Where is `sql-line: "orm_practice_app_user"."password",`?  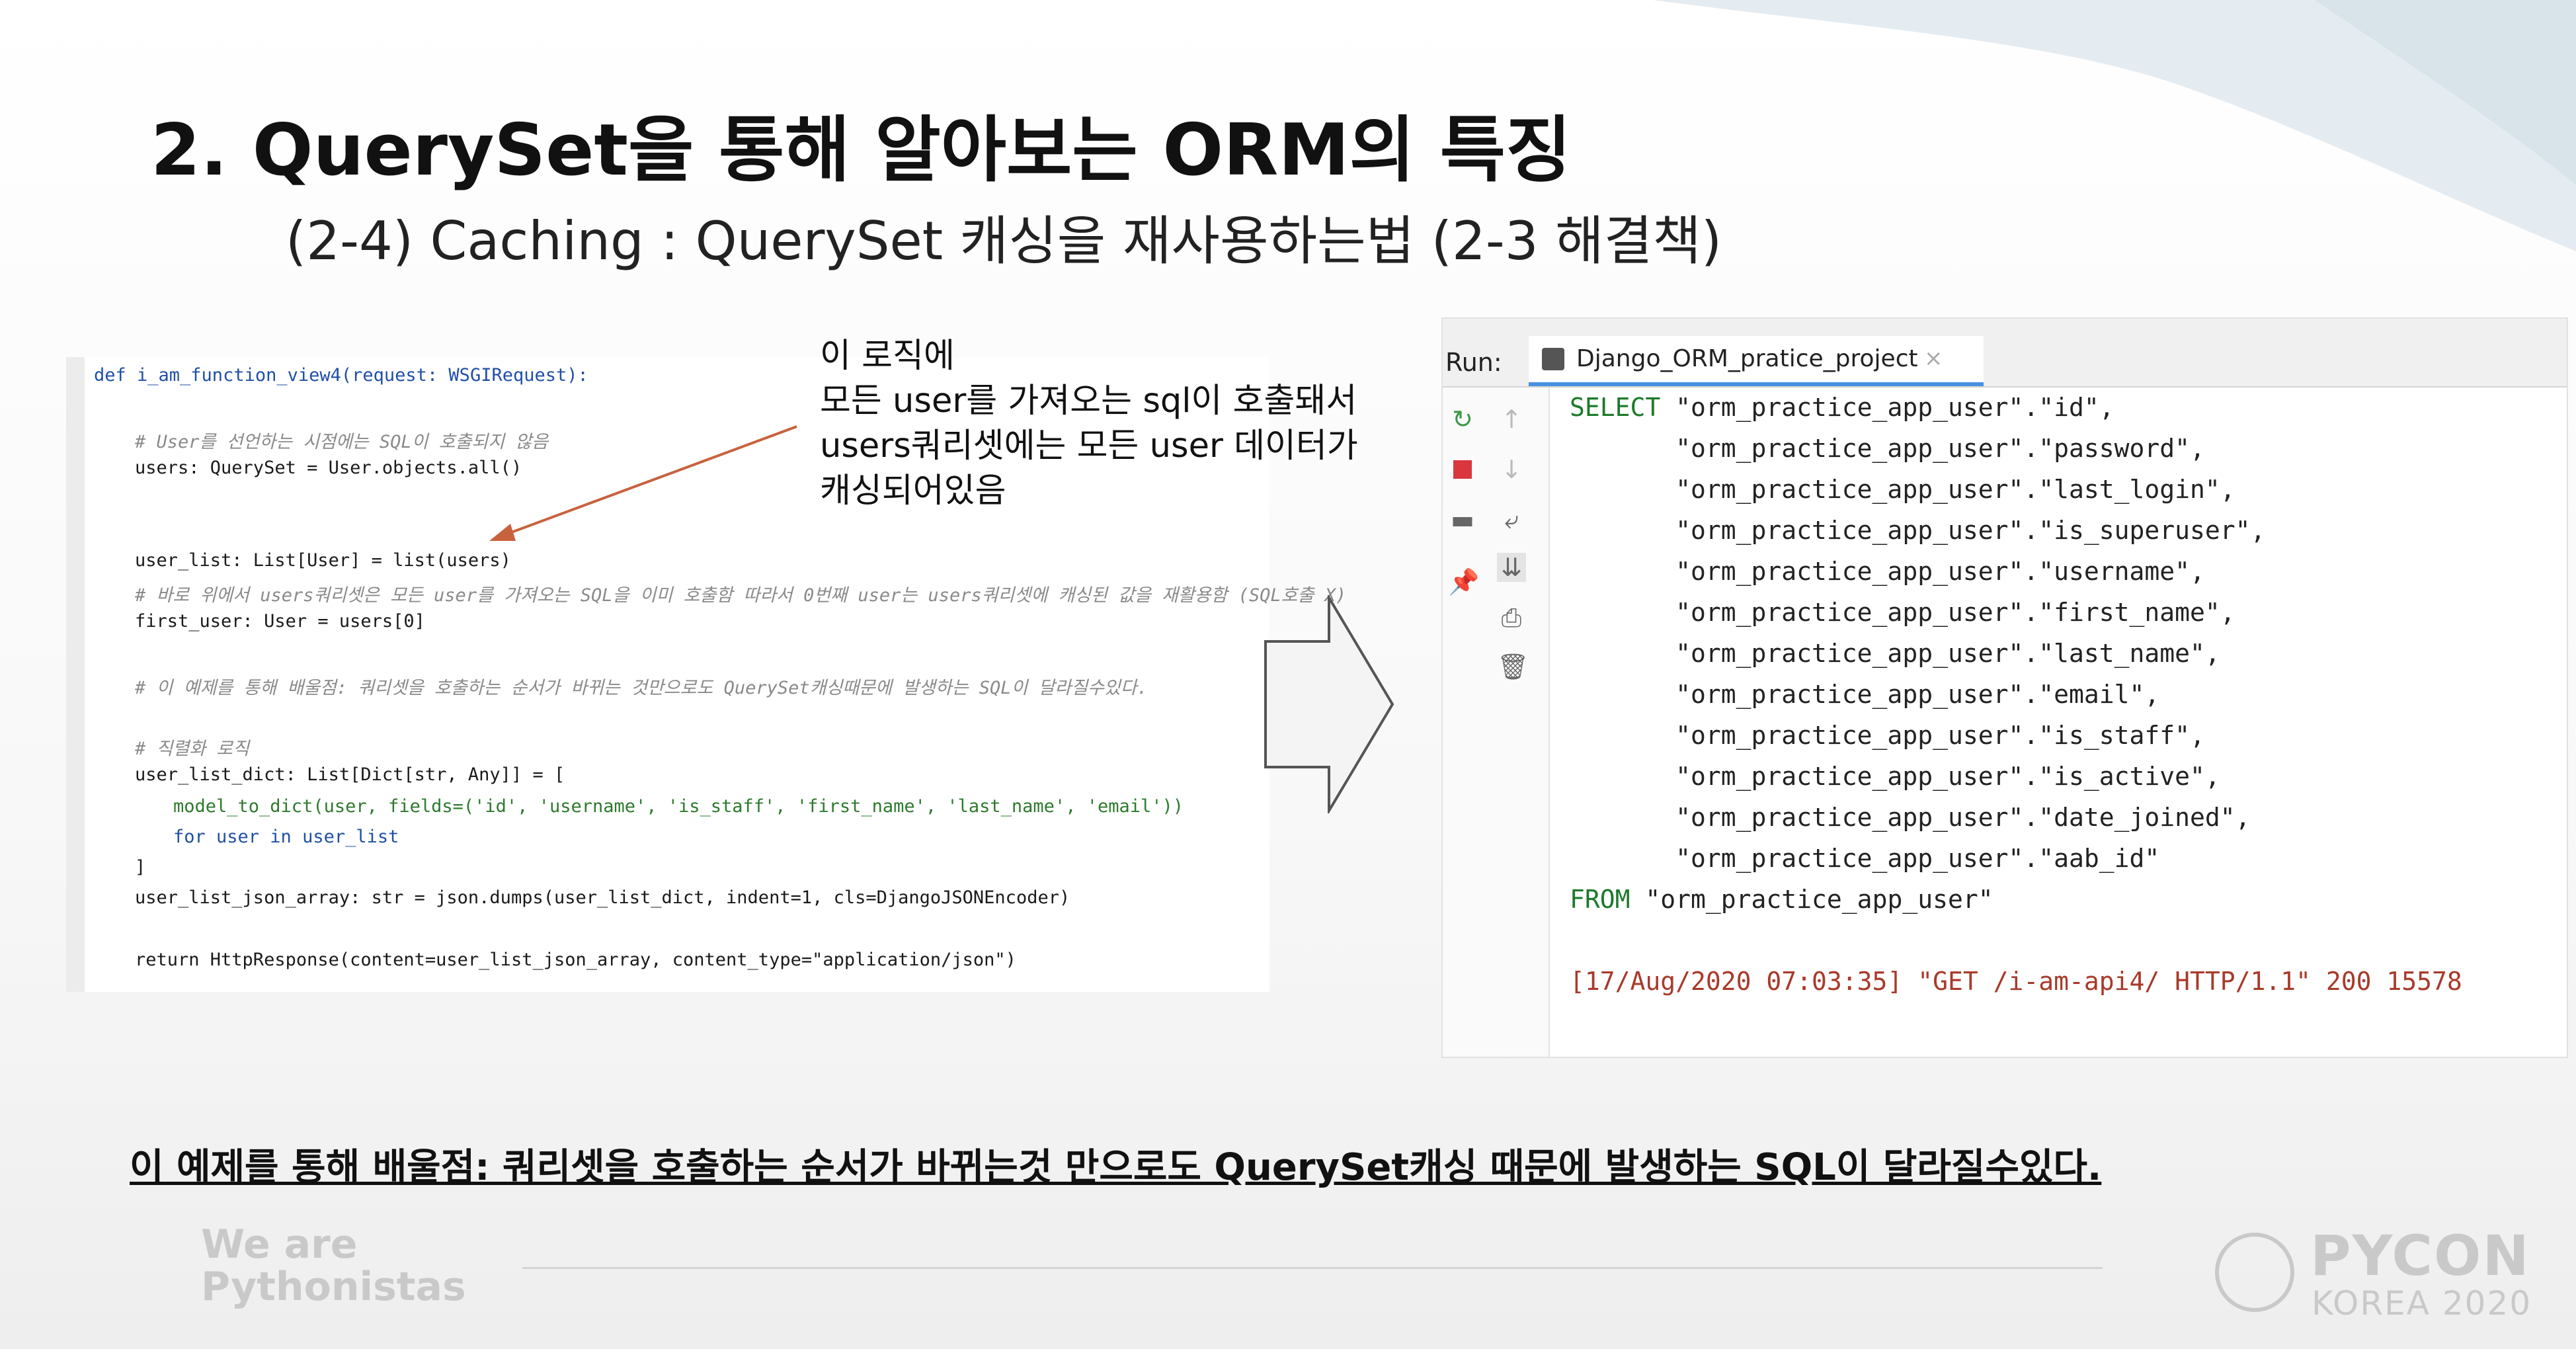 sql-line: "orm_practice_app_user"."password", is located at coordinates (1888, 448).